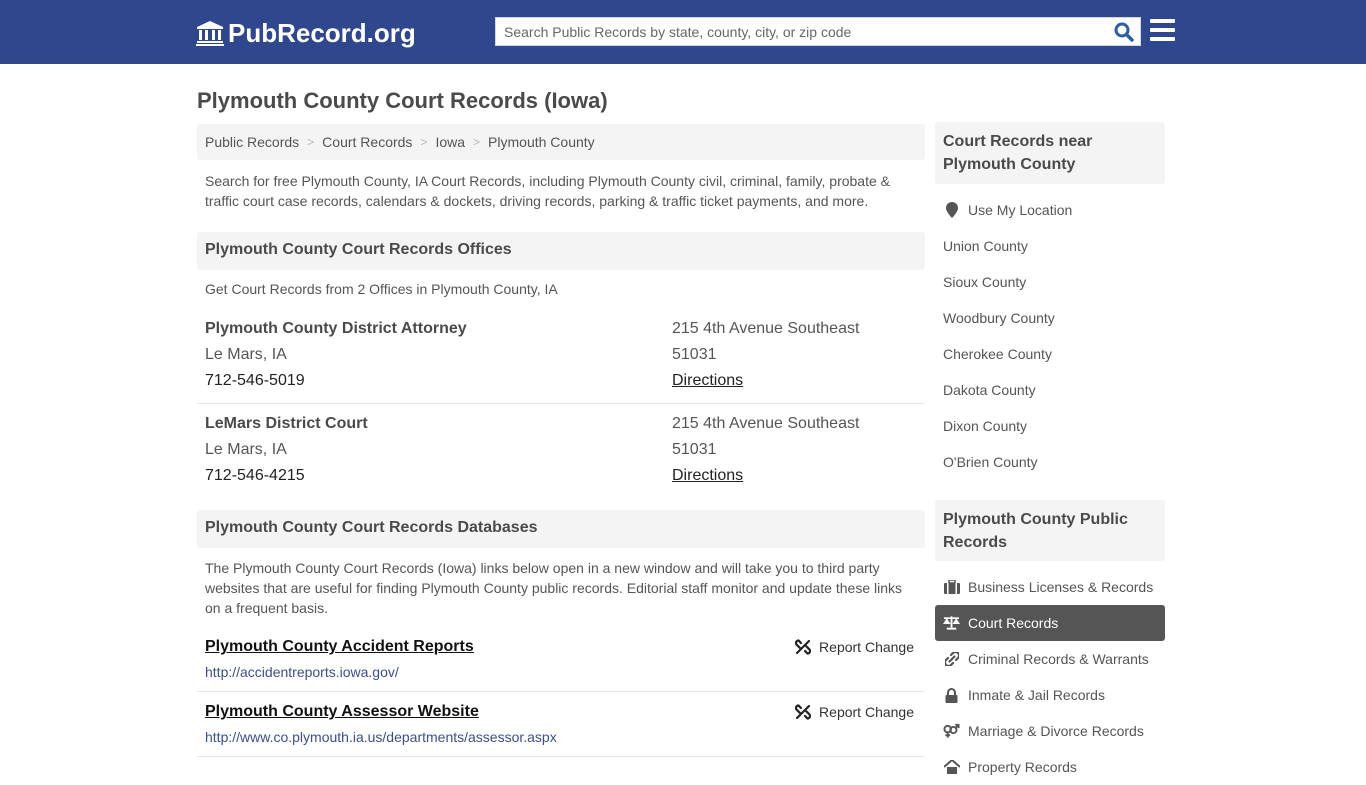 The width and height of the screenshot is (1366, 785). I want to click on search-box, so click(818, 31).